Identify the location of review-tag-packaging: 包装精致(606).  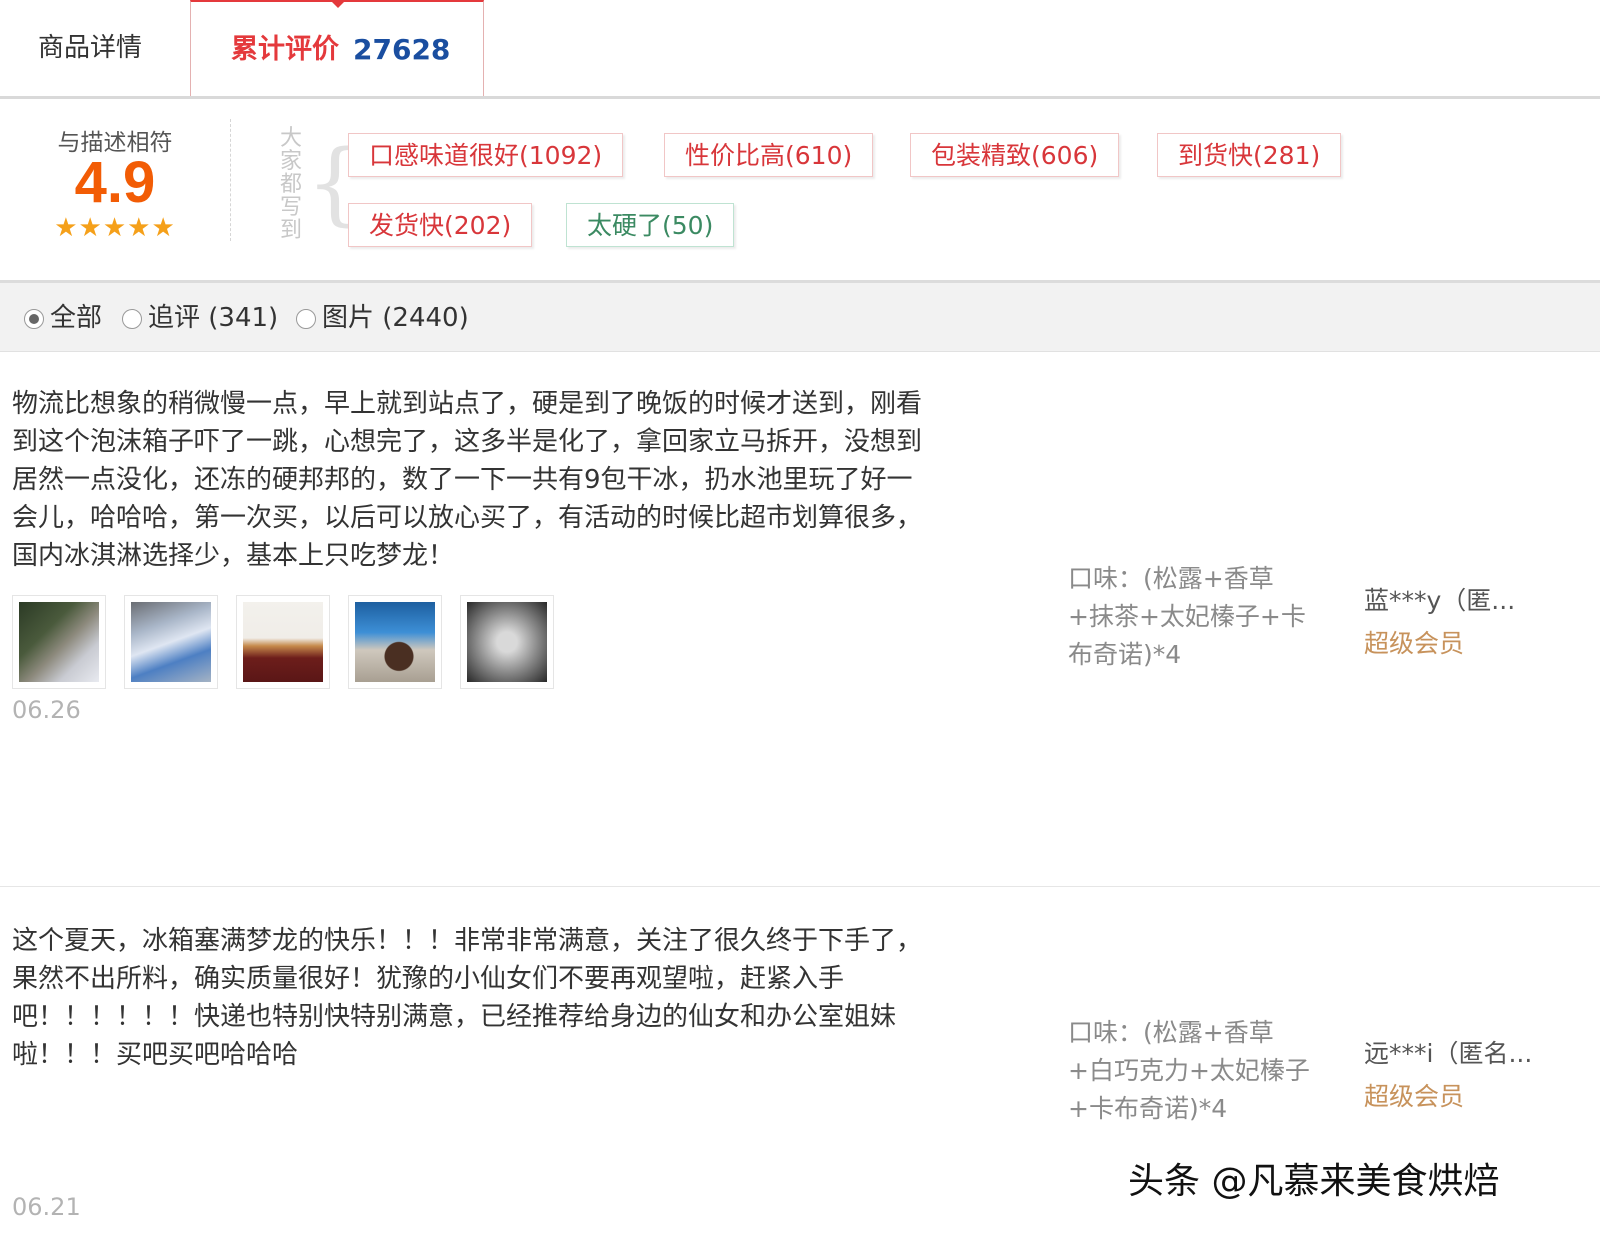
(1015, 155).